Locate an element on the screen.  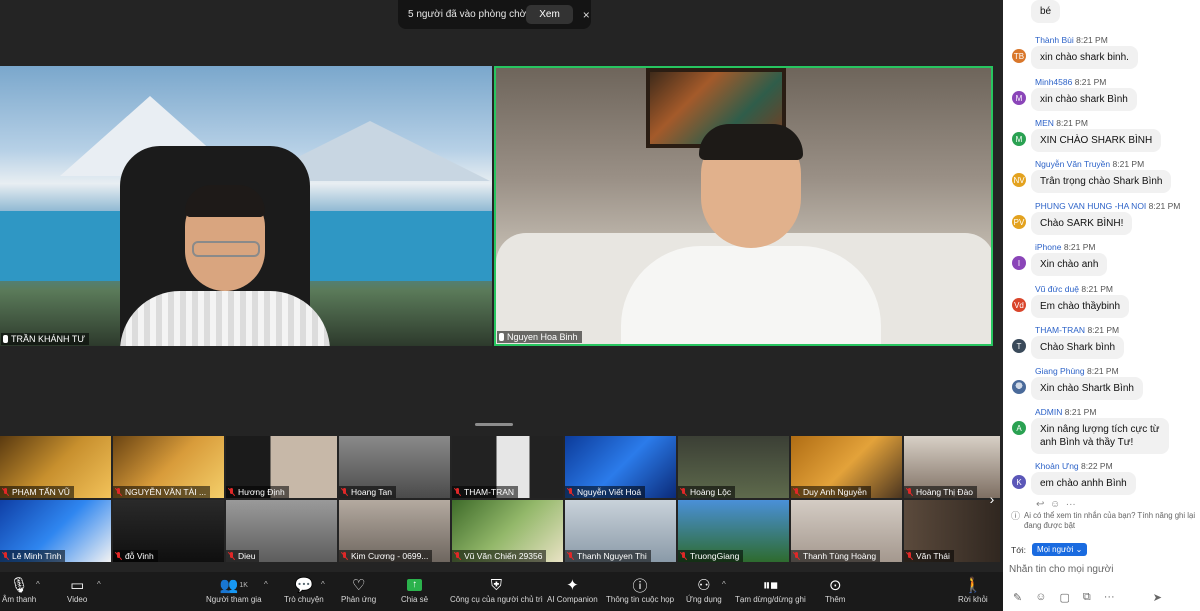
chat-recipient-select: Mọi người ⌄ is located at coordinates (1060, 549).